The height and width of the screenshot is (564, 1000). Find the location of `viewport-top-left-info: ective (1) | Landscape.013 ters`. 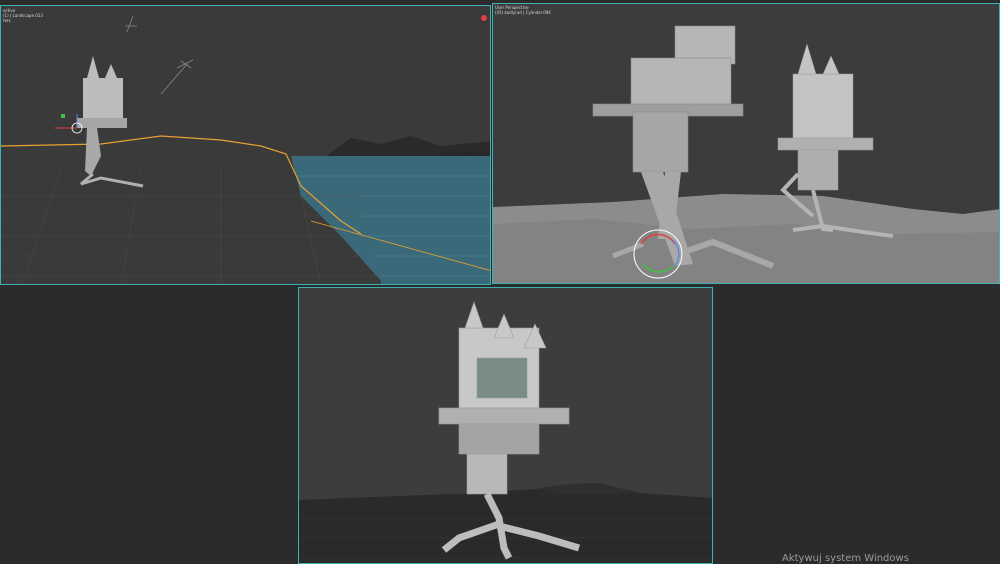

viewport-top-left-info: ective (1) | Landscape.013 ters is located at coordinates (23, 15).